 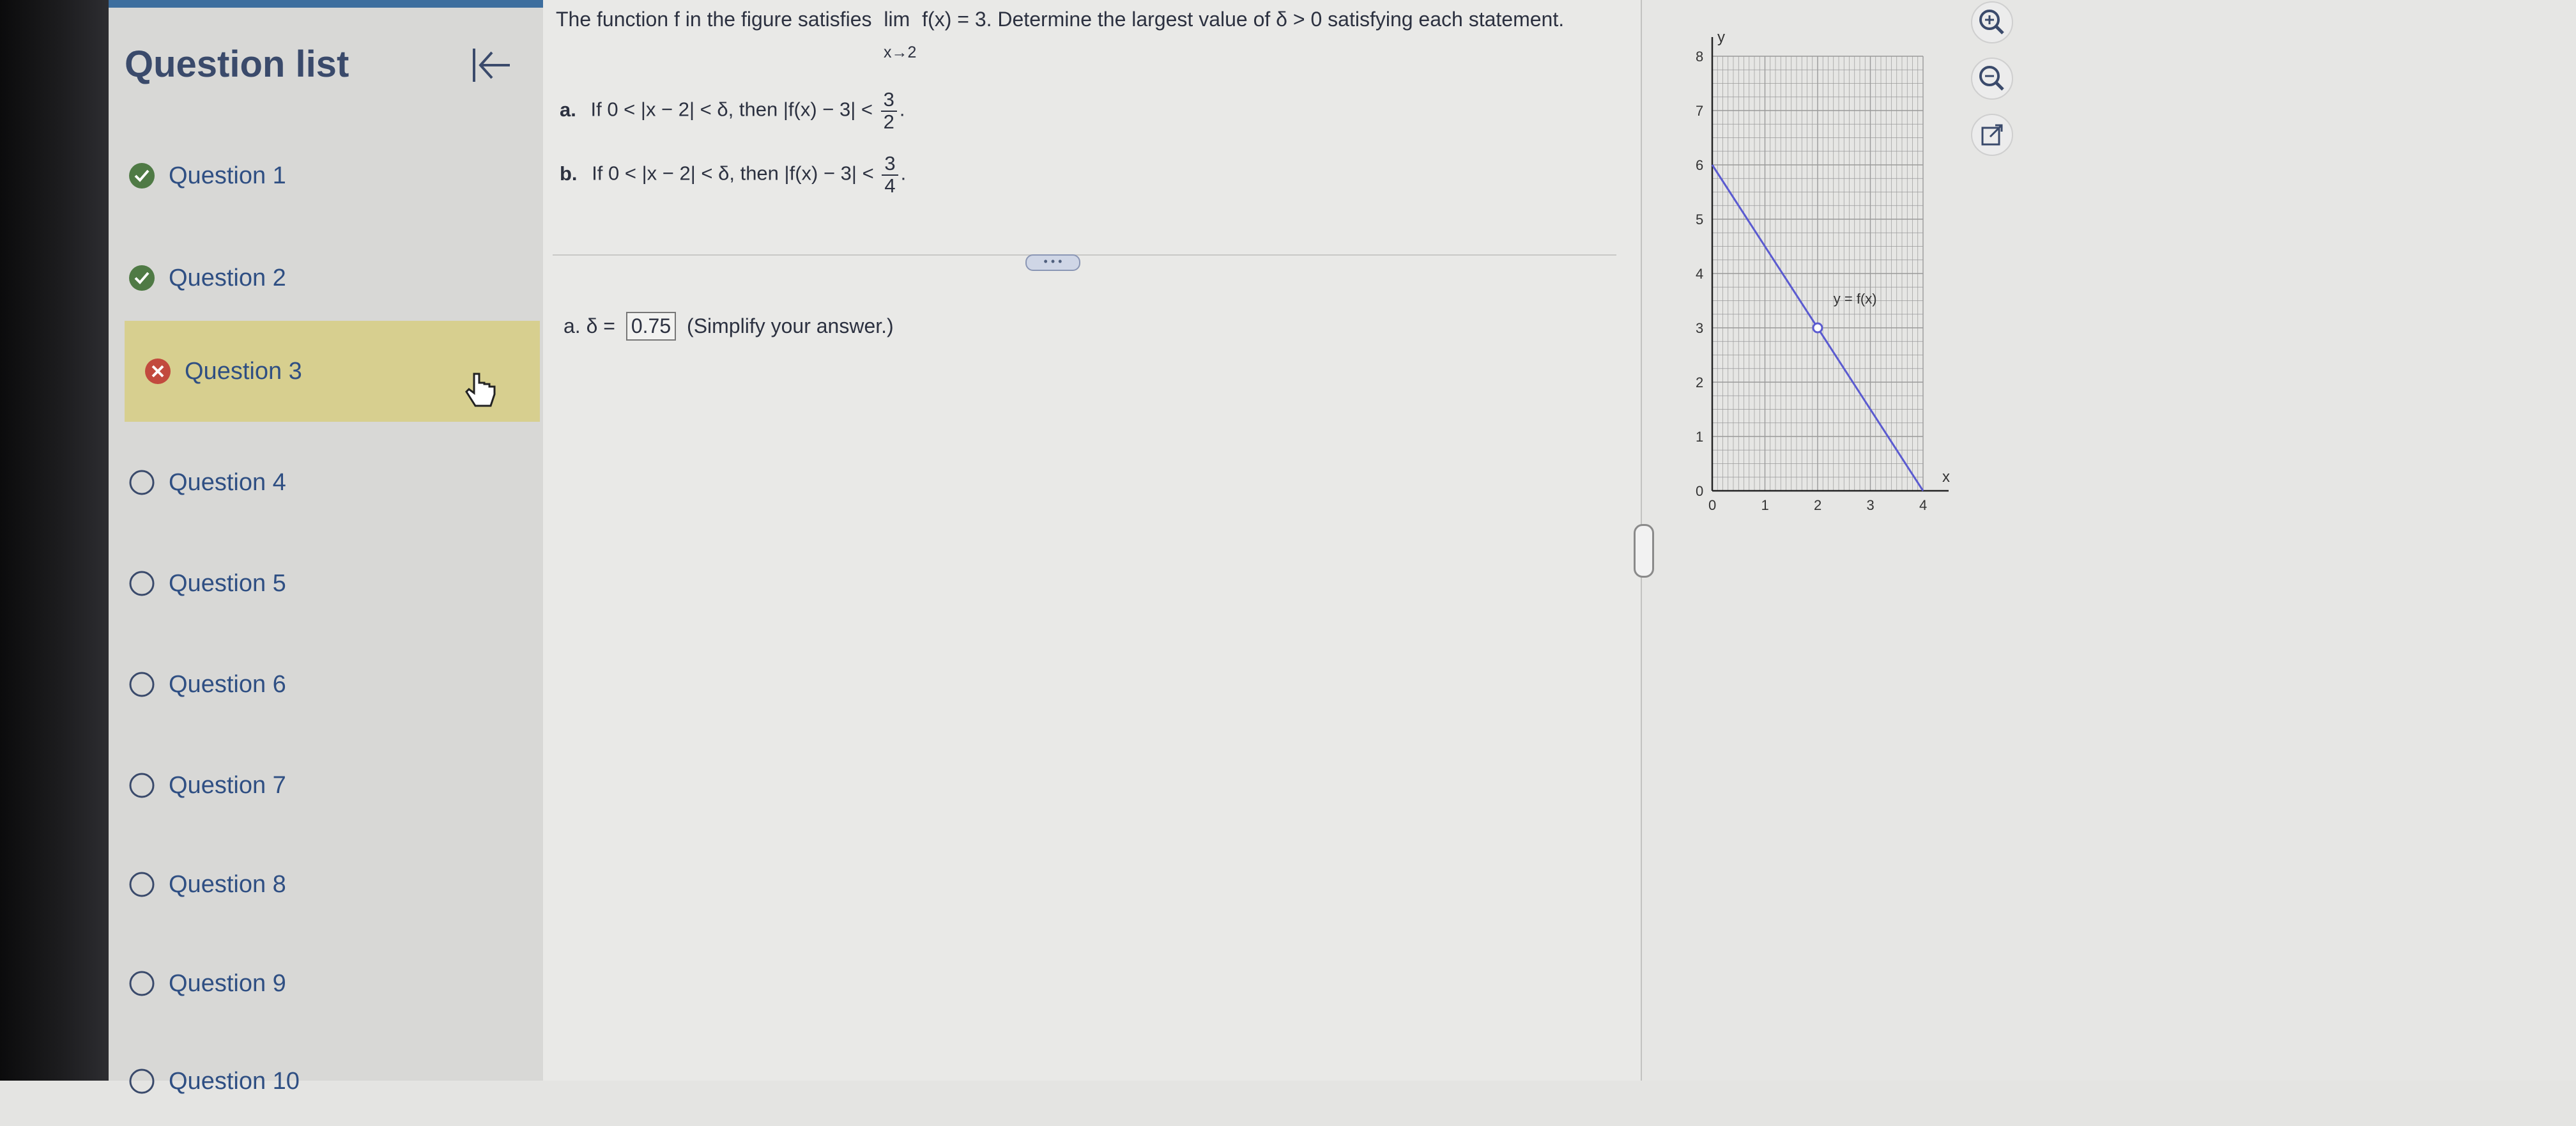 I want to click on part-b-fraction: 3 4, so click(x=890, y=174).